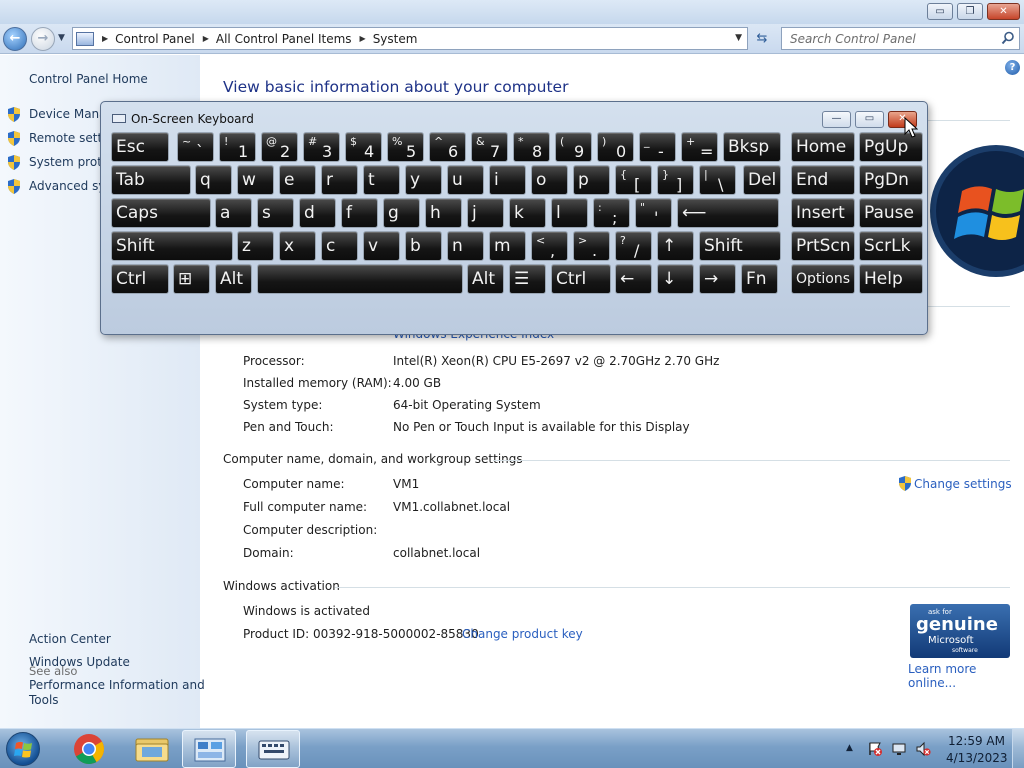 The height and width of the screenshot is (768, 1024). I want to click on taskbar-on-screen-keyboard, so click(273, 749).